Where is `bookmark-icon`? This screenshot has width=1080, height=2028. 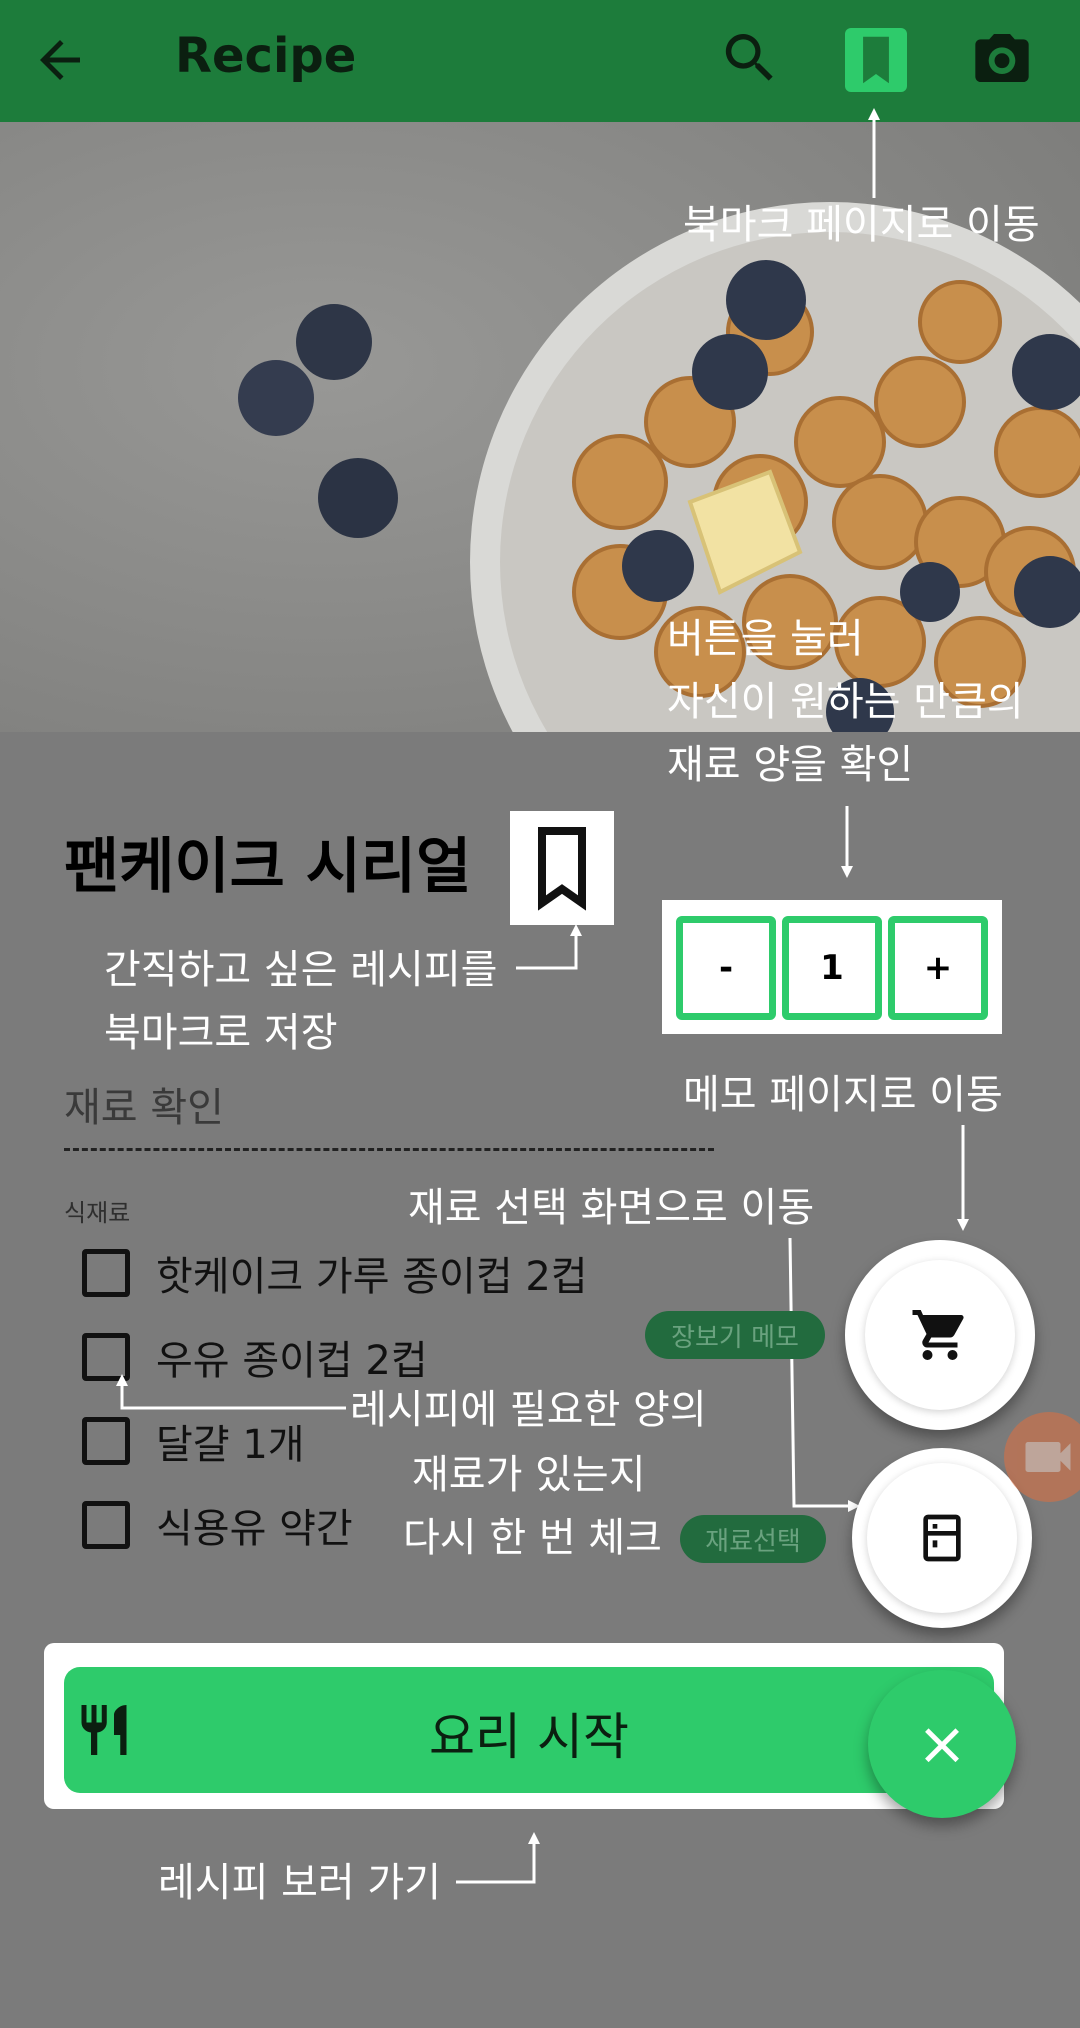
bookmark-icon is located at coordinates (876, 60).